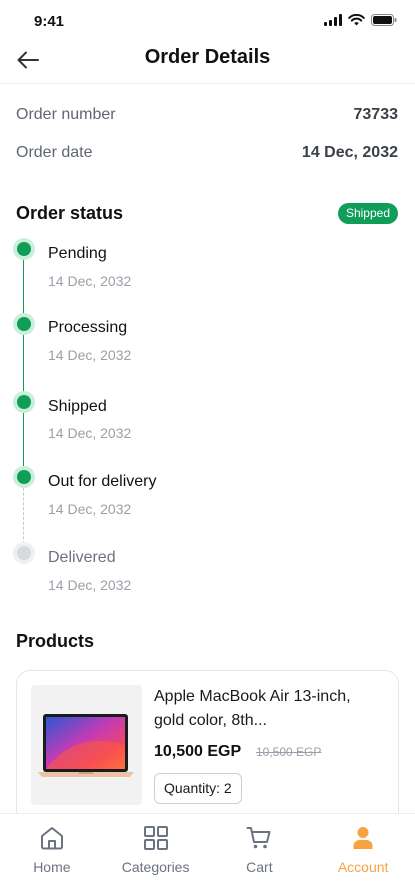 This screenshot has height=896, width=415. Describe the element at coordinates (363, 838) in the screenshot. I see `account-icon` at that location.